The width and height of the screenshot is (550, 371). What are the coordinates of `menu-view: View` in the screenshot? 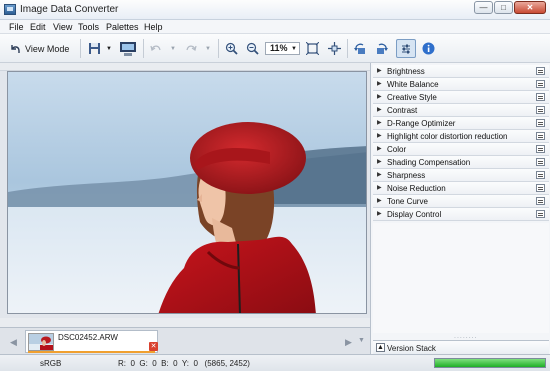 It's located at (62, 27).